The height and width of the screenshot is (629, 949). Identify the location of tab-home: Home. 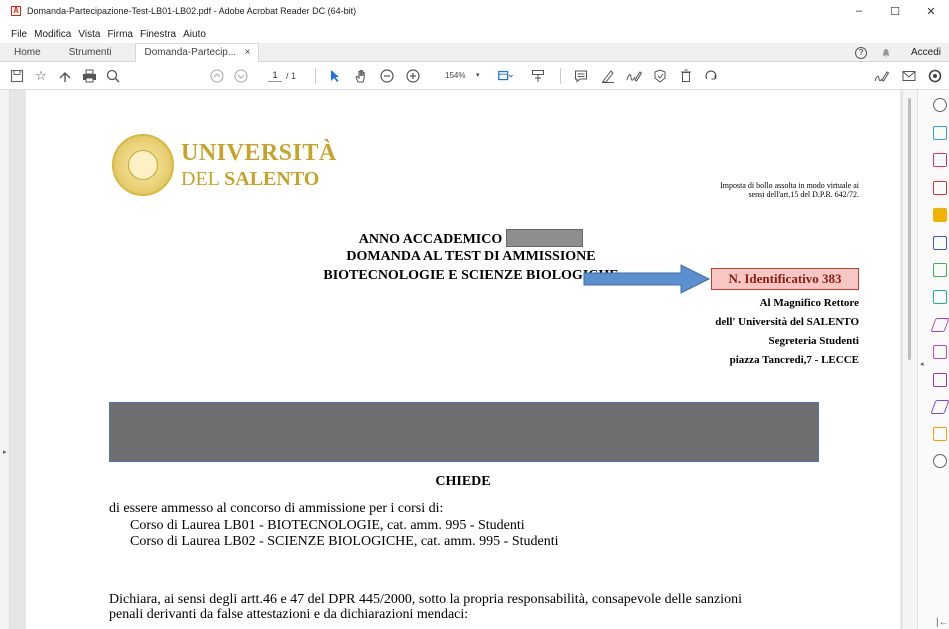
(27, 52).